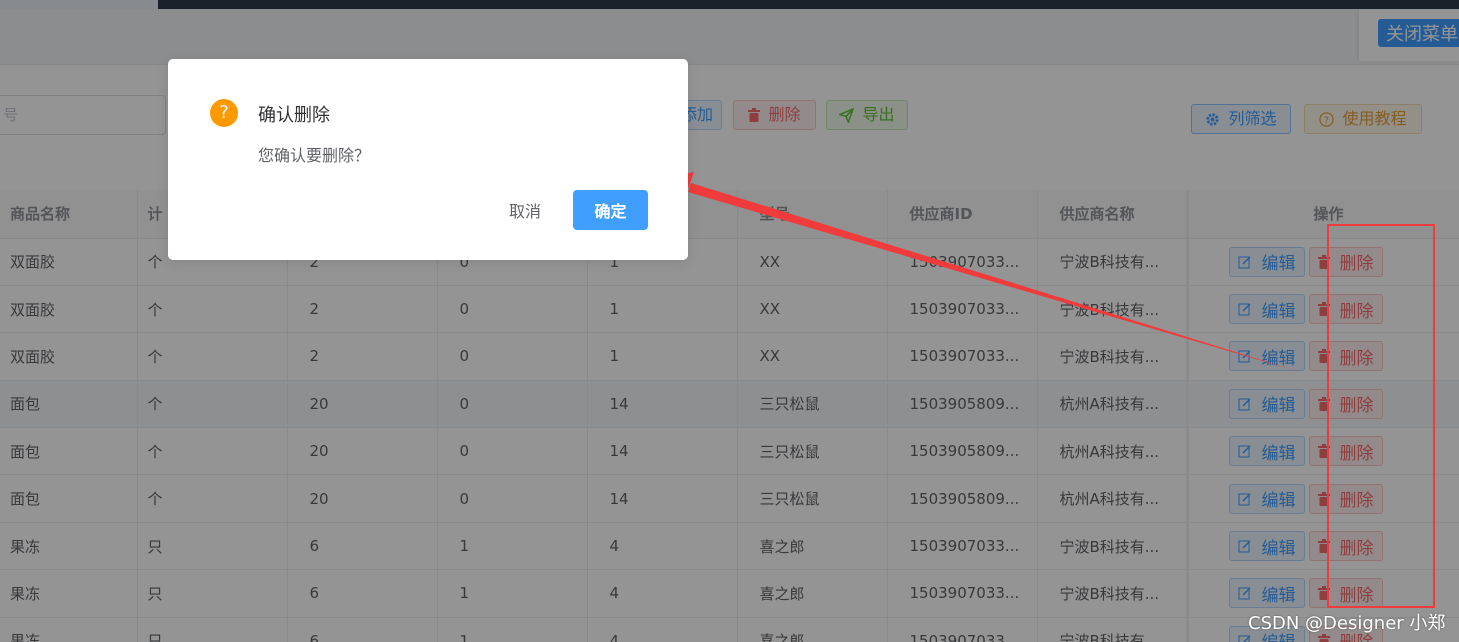 This screenshot has height=642, width=1459. What do you see at coordinates (314, 155) in the screenshot?
I see `dialog-message: 您确认要删除？` at bounding box center [314, 155].